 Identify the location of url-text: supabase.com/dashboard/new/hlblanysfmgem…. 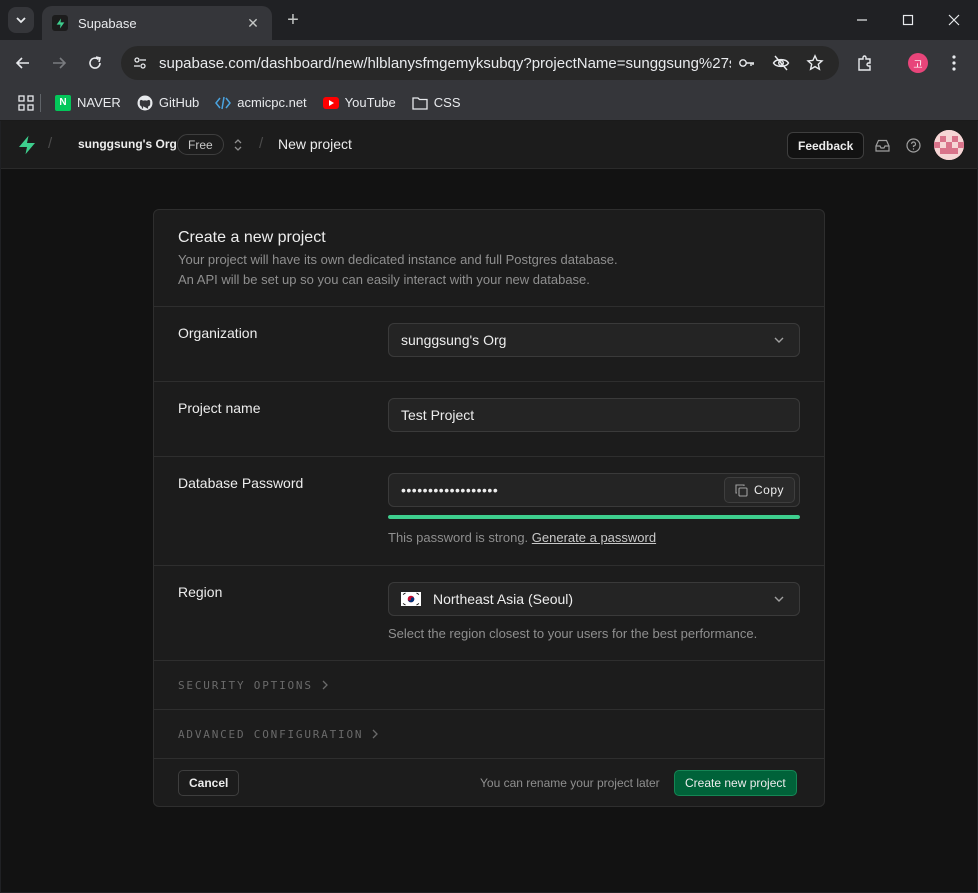
(445, 63).